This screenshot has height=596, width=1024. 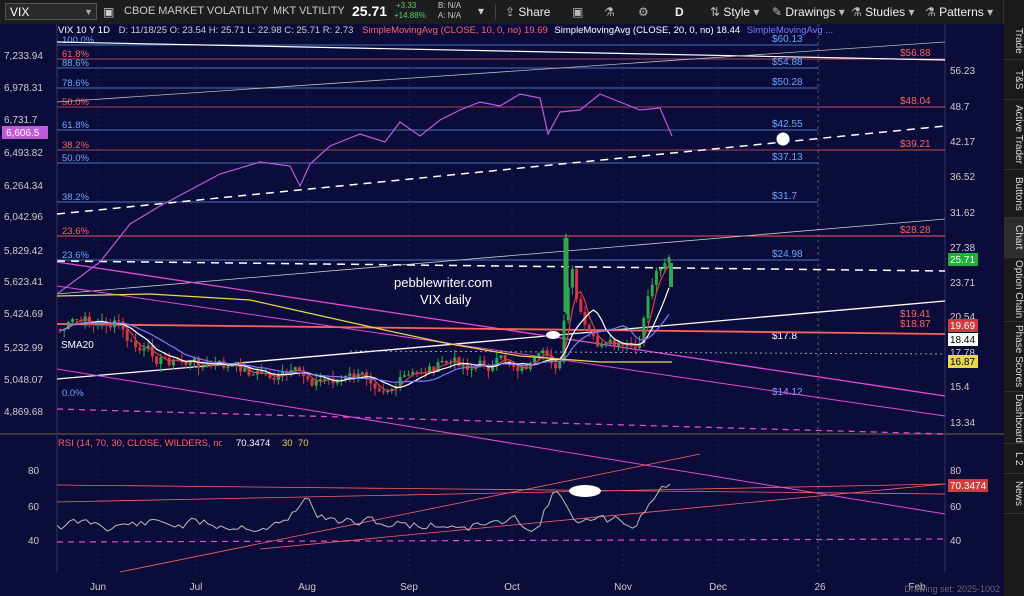 What do you see at coordinates (309, 11) in the screenshot?
I see `short-name: MKT VLTILITY` at bounding box center [309, 11].